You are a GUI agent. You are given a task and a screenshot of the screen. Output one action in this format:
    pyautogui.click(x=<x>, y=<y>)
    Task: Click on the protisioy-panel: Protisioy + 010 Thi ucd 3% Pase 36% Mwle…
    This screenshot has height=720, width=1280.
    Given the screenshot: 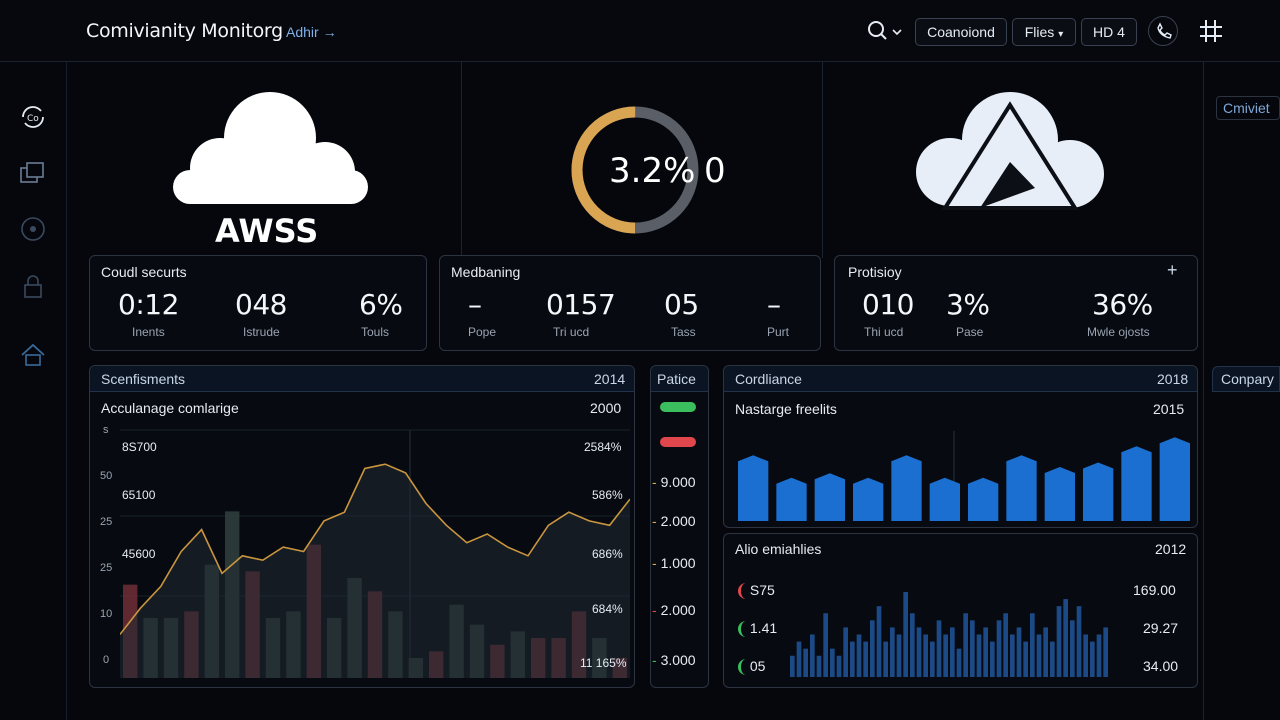 What is the action you would take?
    pyautogui.click(x=1016, y=303)
    